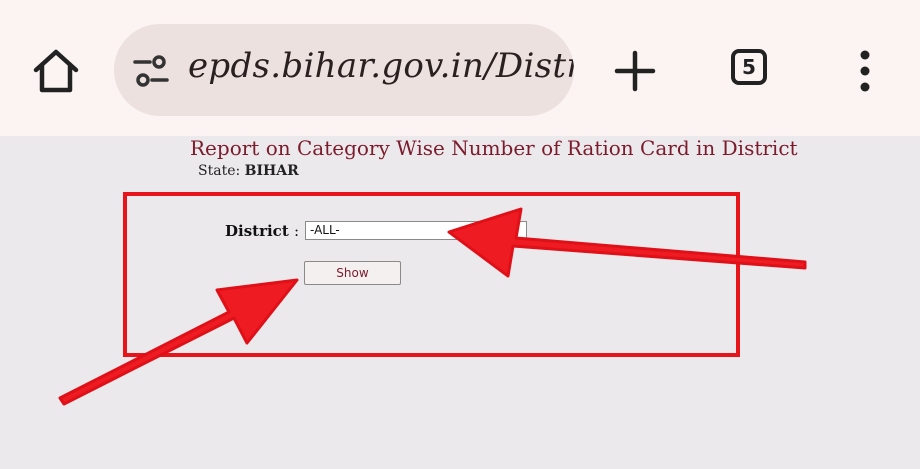 The width and height of the screenshot is (920, 469). What do you see at coordinates (381, 66) in the screenshot?
I see `url-text: epds.bihar.gov.in/District` at bounding box center [381, 66].